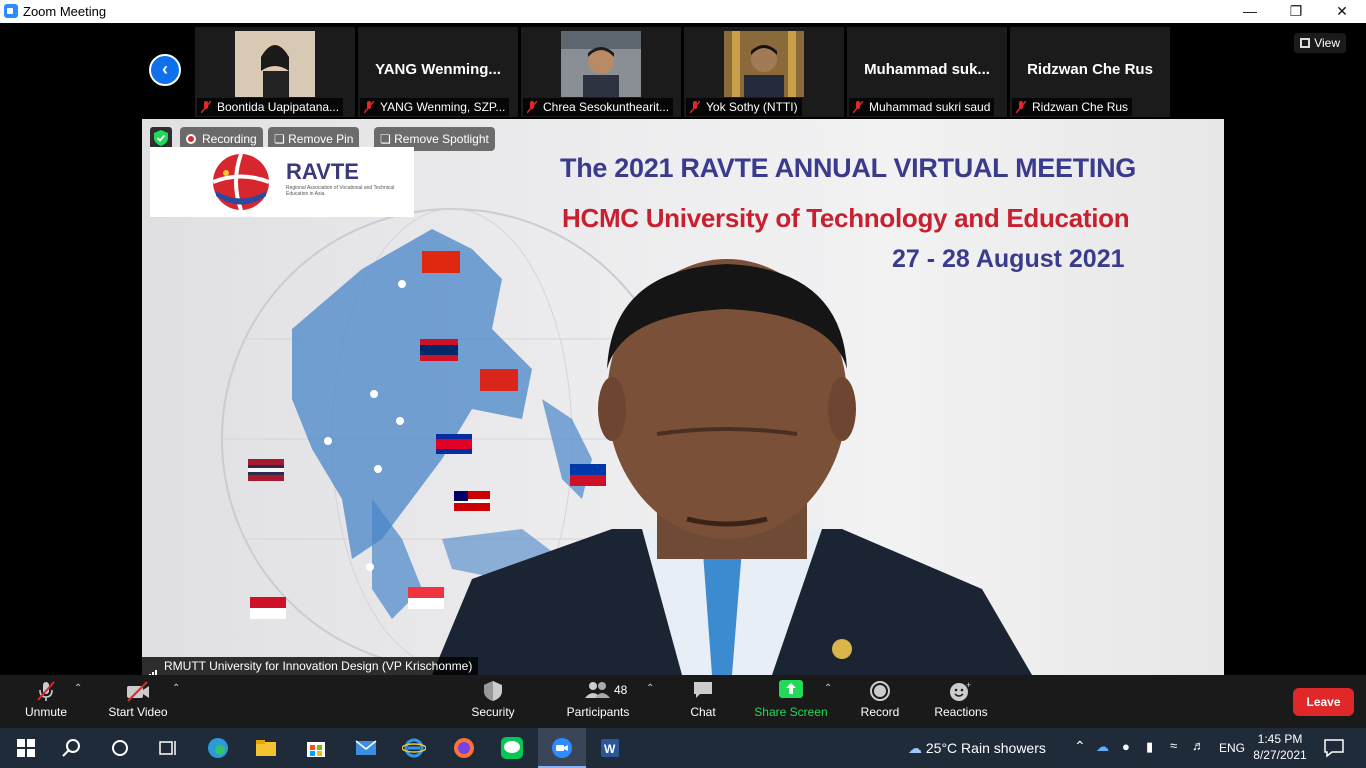 The image size is (1366, 768). Describe the element at coordinates (266, 748) in the screenshot. I see `file-explorer-icon` at that location.